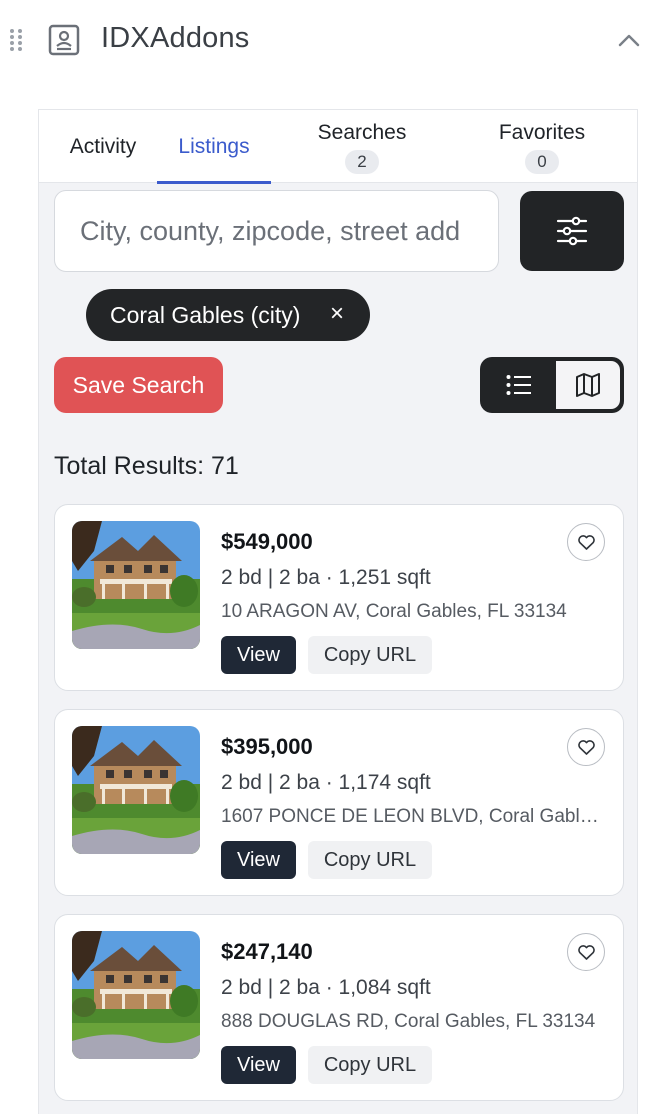 This screenshot has height=1114, width=672. I want to click on tab-favorites: Favorites 0, so click(542, 147).